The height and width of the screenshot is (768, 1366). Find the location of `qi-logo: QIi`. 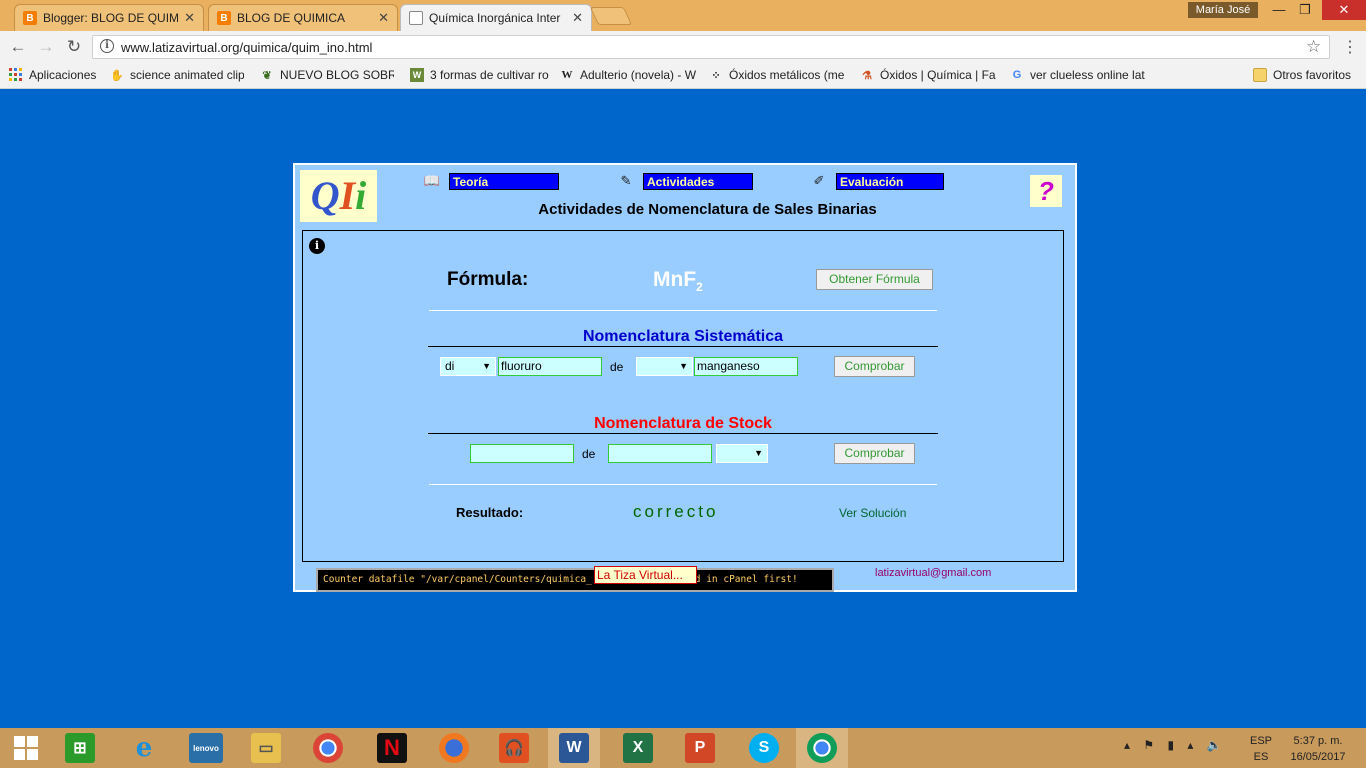

qi-logo: QIi is located at coordinates (338, 196).